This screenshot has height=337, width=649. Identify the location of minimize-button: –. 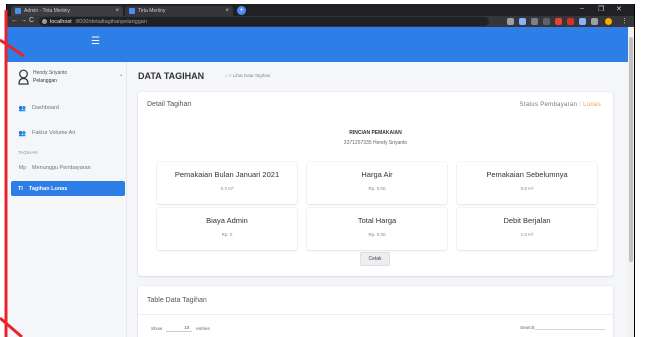
(582, 8).